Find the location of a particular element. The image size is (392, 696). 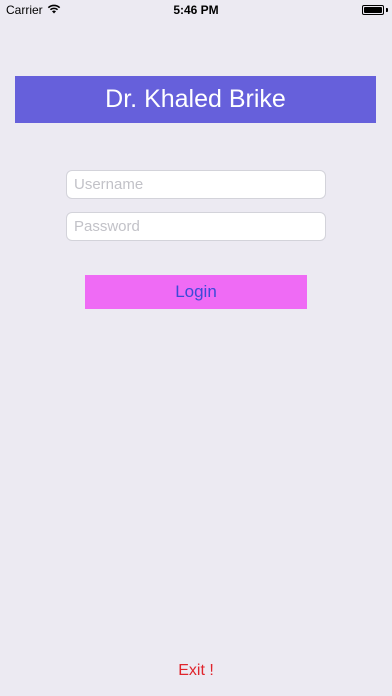

login-button: Login is located at coordinates (196, 292).